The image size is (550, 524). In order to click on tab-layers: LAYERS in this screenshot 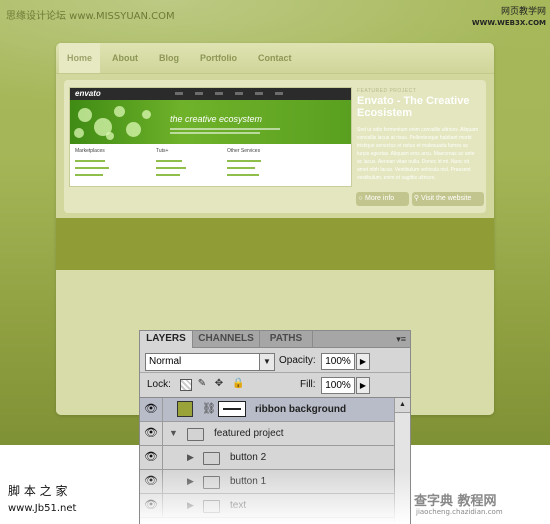, I will do `click(166, 339)`.